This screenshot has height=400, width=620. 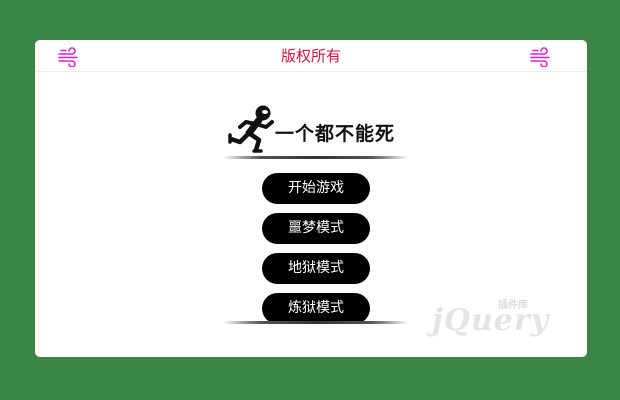 I want to click on wind-icon, so click(x=541, y=57).